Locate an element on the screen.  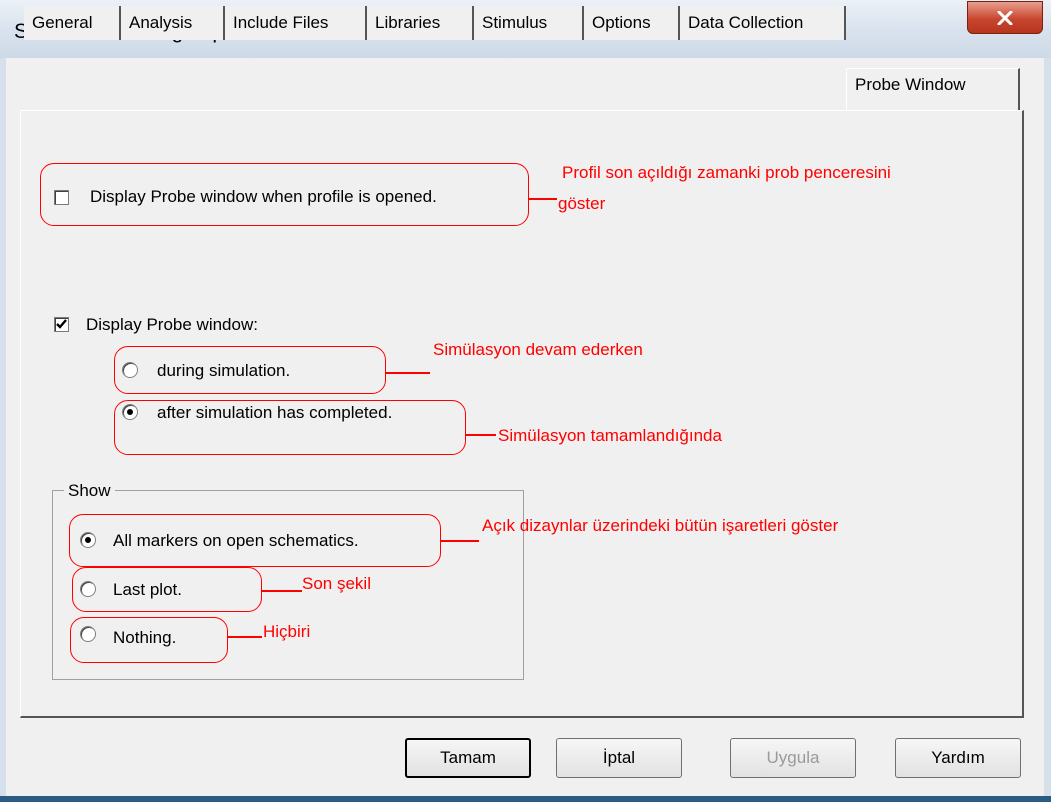
display-probe-checkbox is located at coordinates (61, 324).